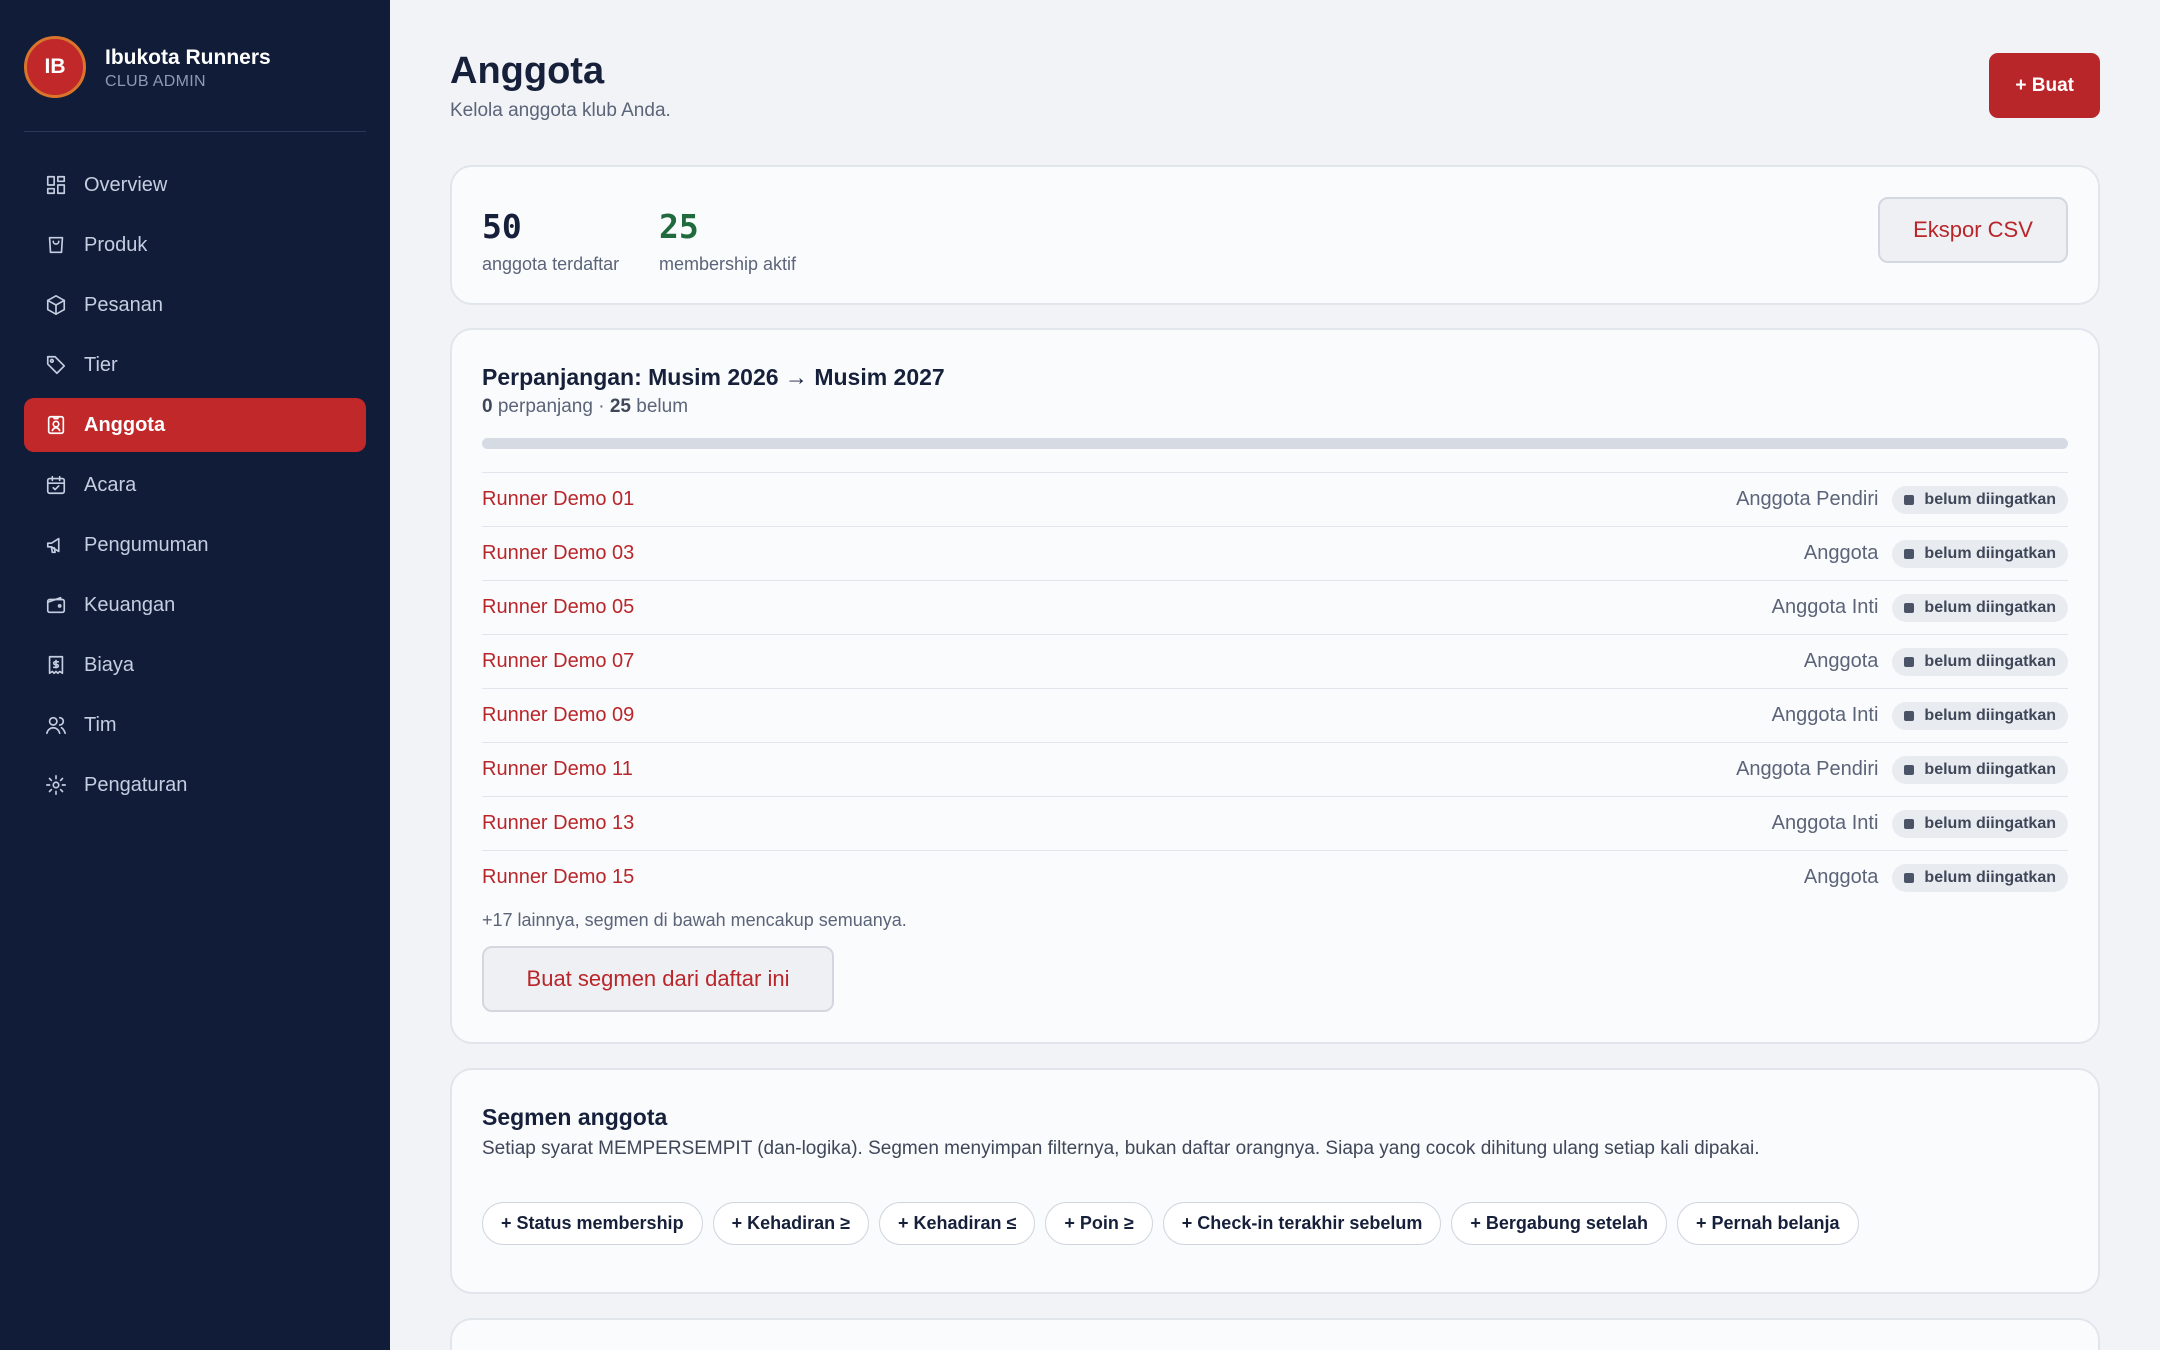 This screenshot has height=1350, width=2160. What do you see at coordinates (130, 604) in the screenshot?
I see `sidebar-item-label: Keuangan` at bounding box center [130, 604].